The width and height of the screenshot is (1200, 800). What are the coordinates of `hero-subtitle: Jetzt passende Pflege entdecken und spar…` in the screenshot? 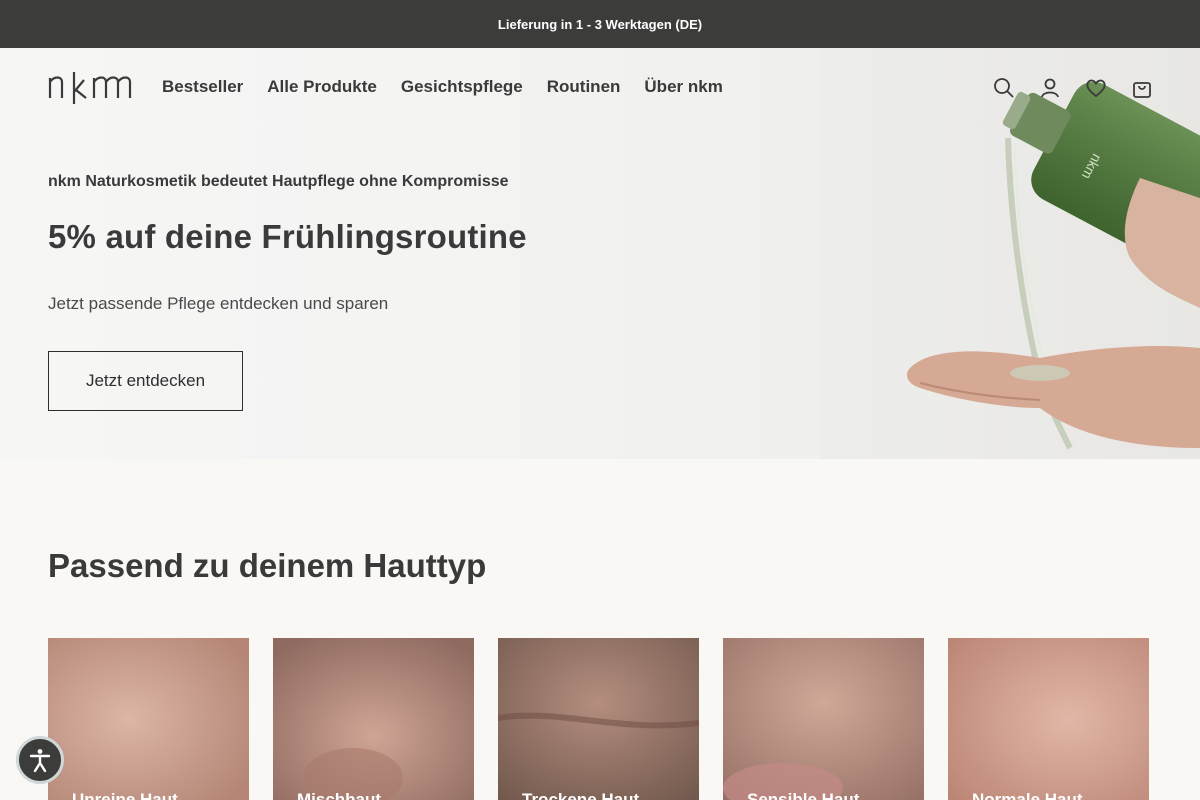 It's located at (218, 303).